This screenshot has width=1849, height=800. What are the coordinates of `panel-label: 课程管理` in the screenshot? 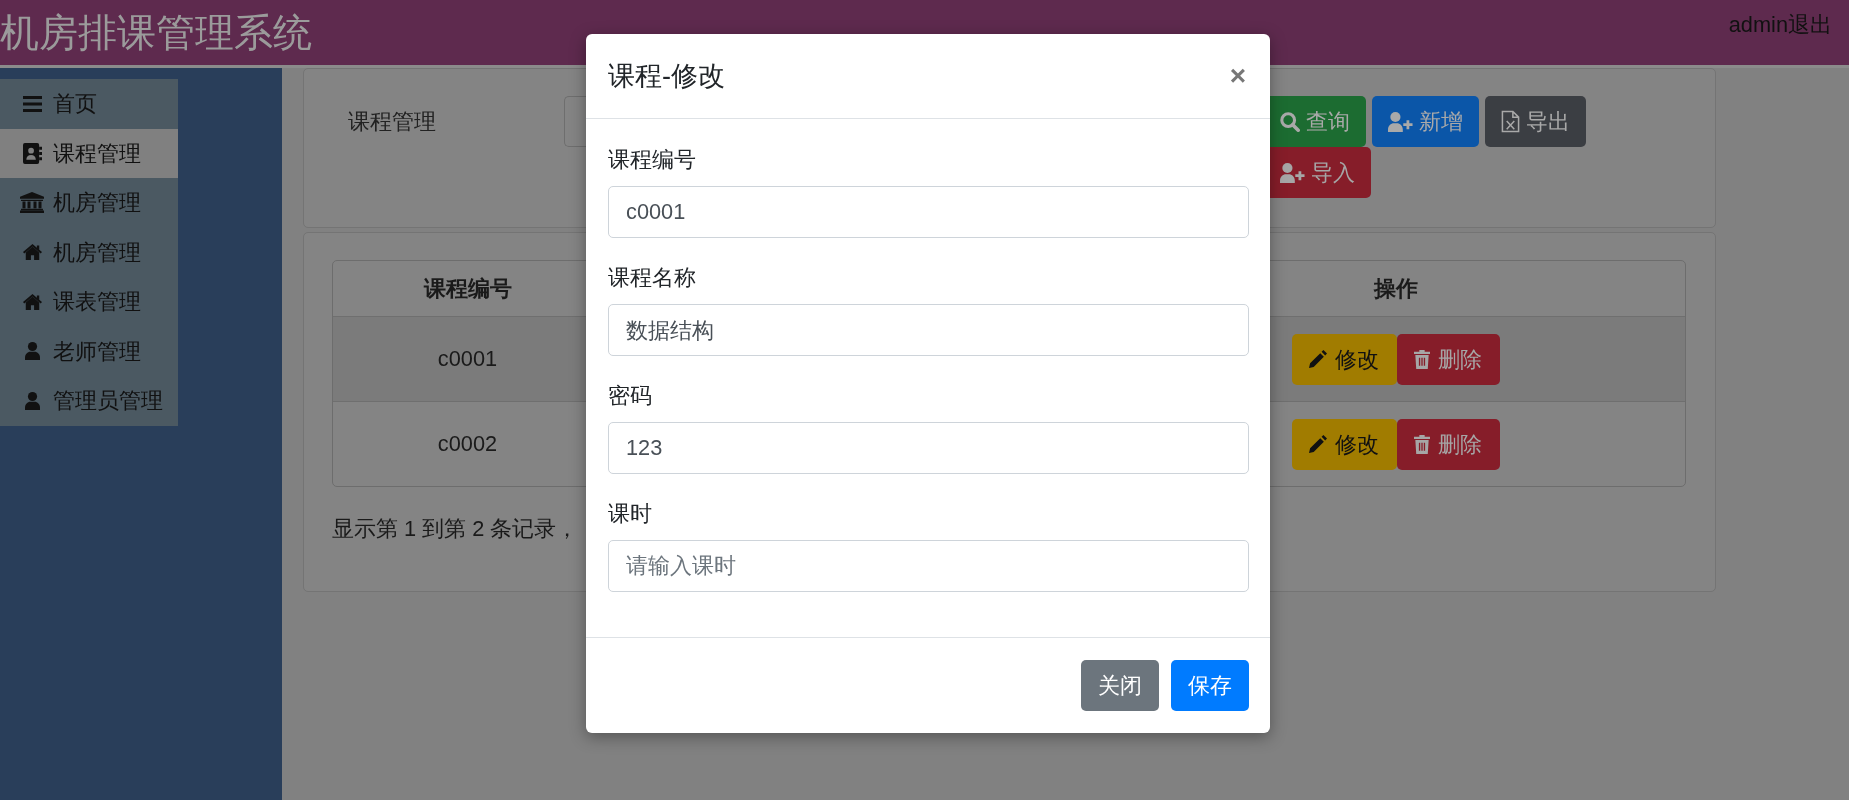 It's located at (392, 122).